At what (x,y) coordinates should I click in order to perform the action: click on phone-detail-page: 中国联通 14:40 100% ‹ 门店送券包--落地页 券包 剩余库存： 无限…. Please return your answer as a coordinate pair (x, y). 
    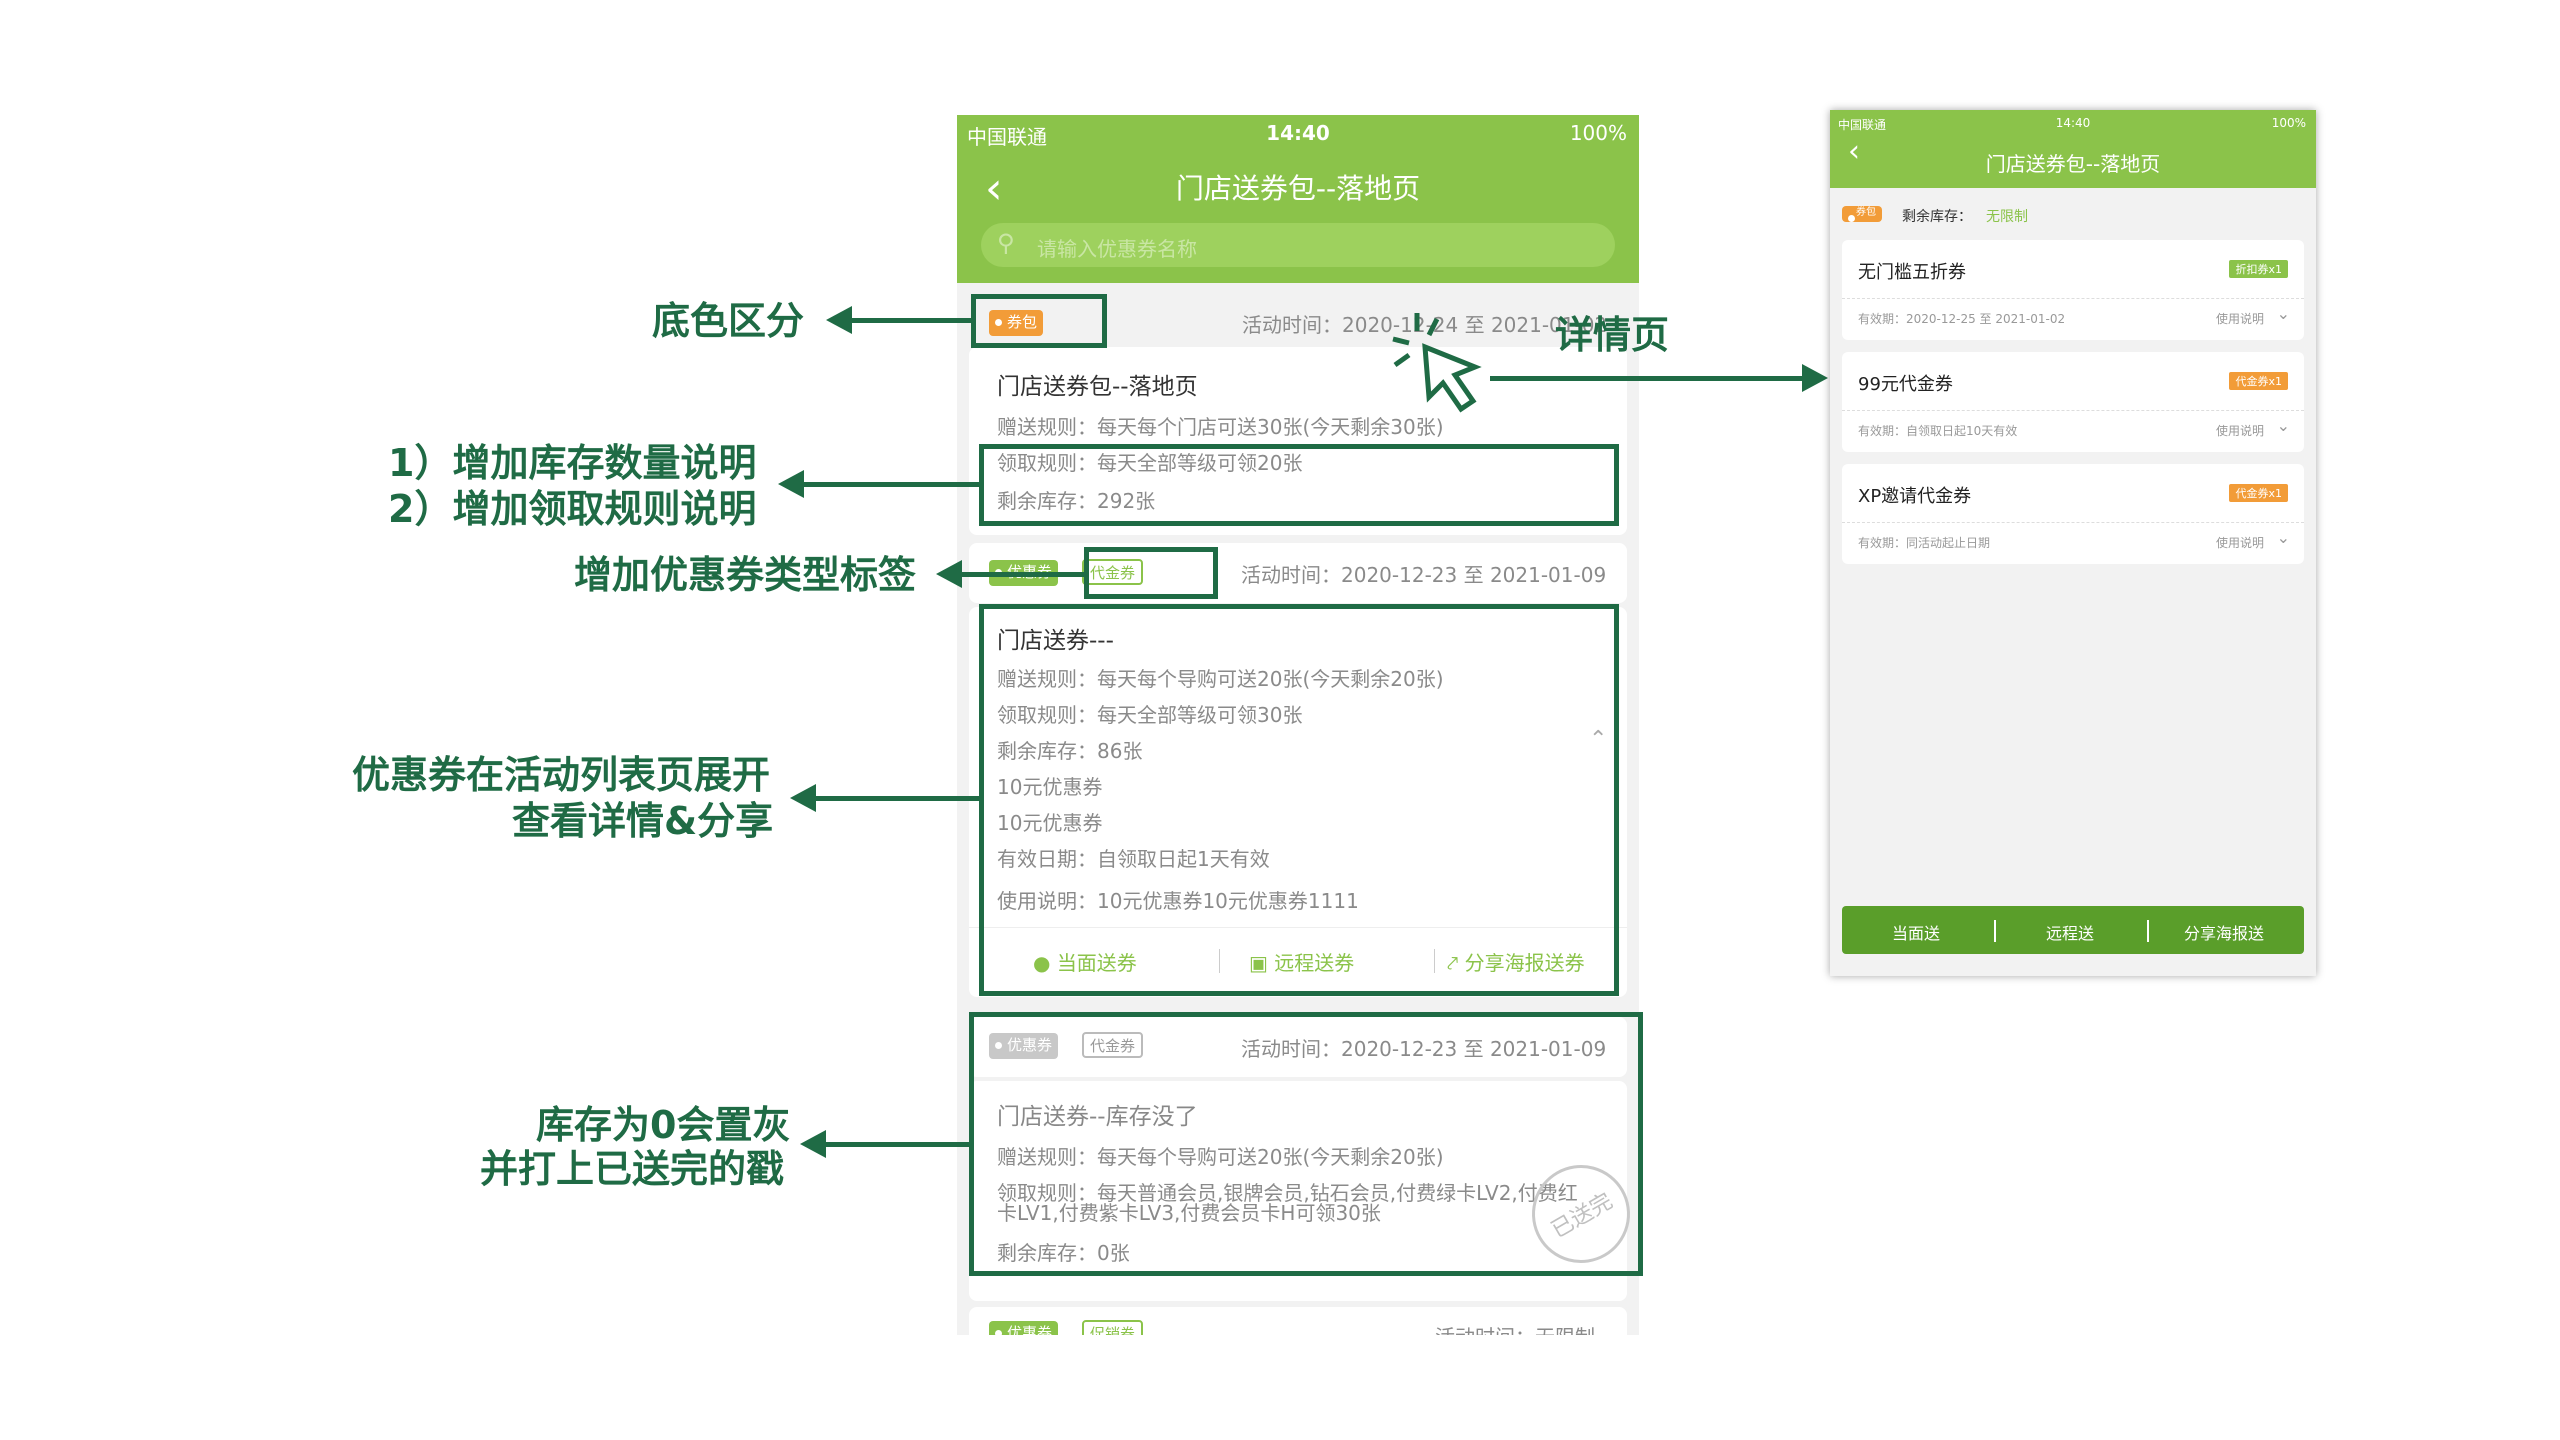
    Looking at the image, I should click on (2073, 543).